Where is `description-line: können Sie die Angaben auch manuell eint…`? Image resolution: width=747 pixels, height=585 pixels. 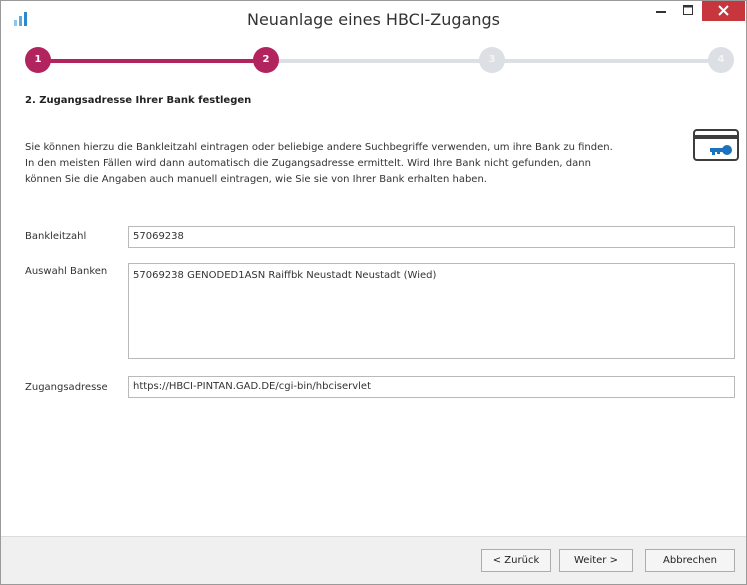 description-line: können Sie die Angaben auch manuell eint… is located at coordinates (256, 179).